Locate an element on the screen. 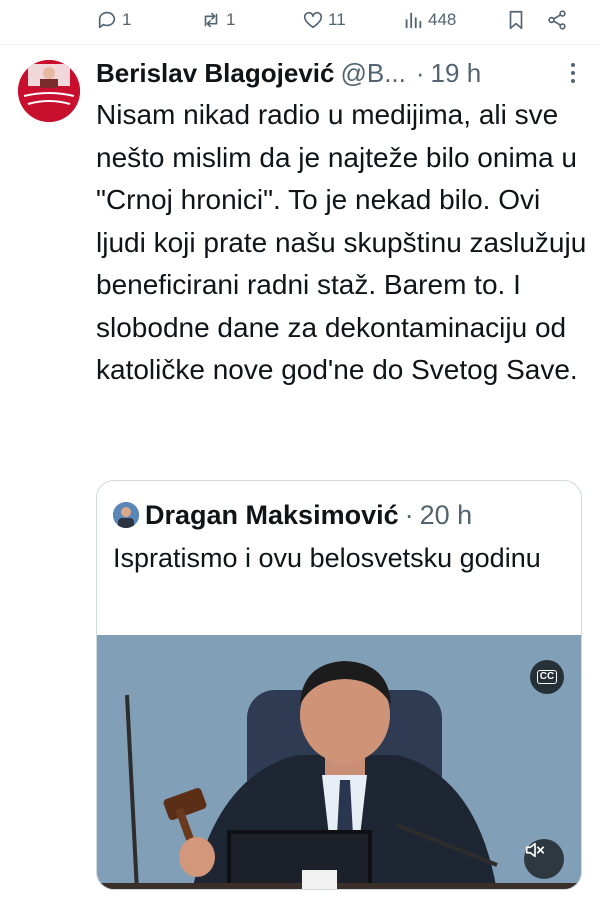 This screenshot has height=900, width=600. repost-button: 1 is located at coordinates (217, 20).